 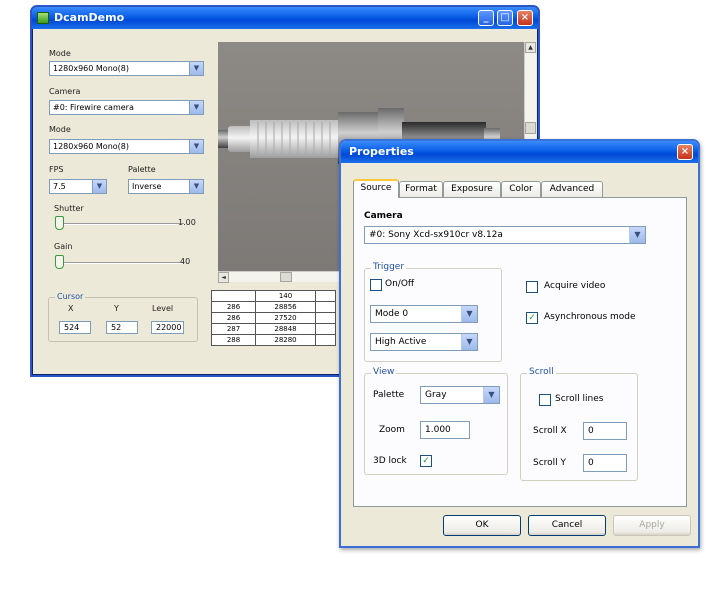 I want to click on camera-select: #0: Firewire camera ▼, so click(x=126, y=107).